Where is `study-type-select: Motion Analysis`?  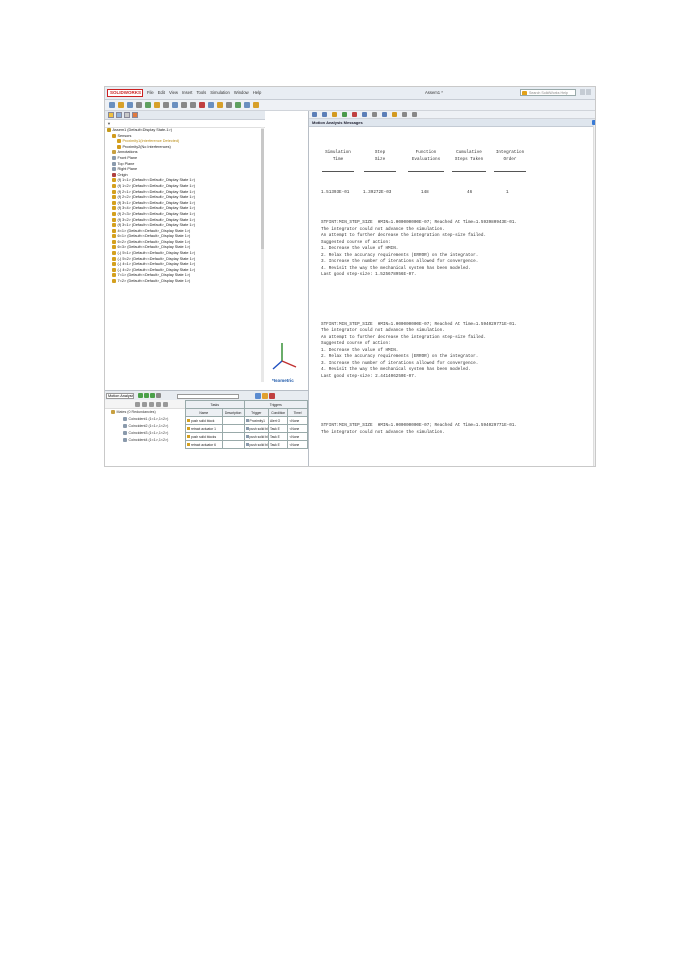
study-type-select: Motion Analysis is located at coordinates (120, 395).